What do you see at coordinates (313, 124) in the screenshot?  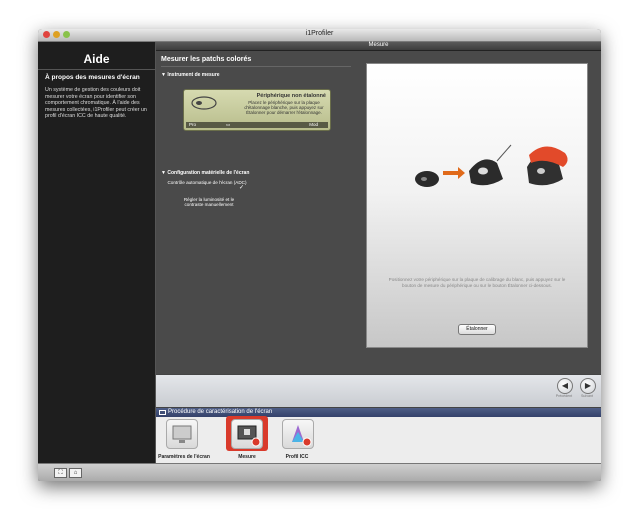 I see `device-mode-right: Mod` at bounding box center [313, 124].